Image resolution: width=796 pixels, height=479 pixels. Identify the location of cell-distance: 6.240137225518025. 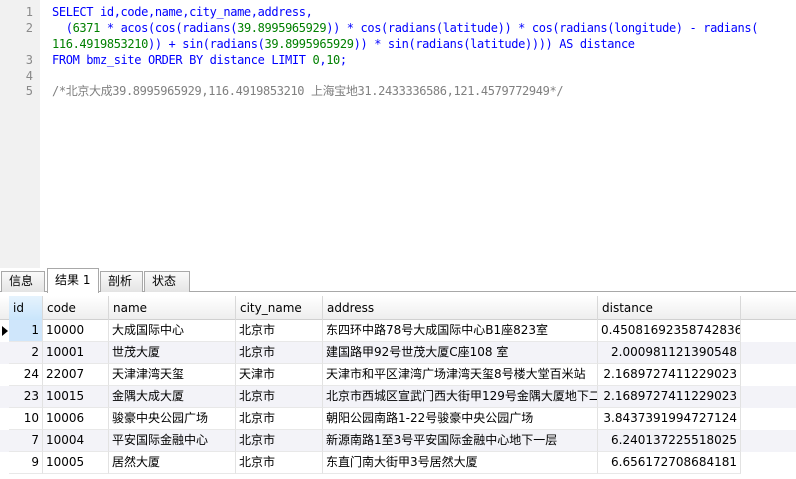
(669, 441).